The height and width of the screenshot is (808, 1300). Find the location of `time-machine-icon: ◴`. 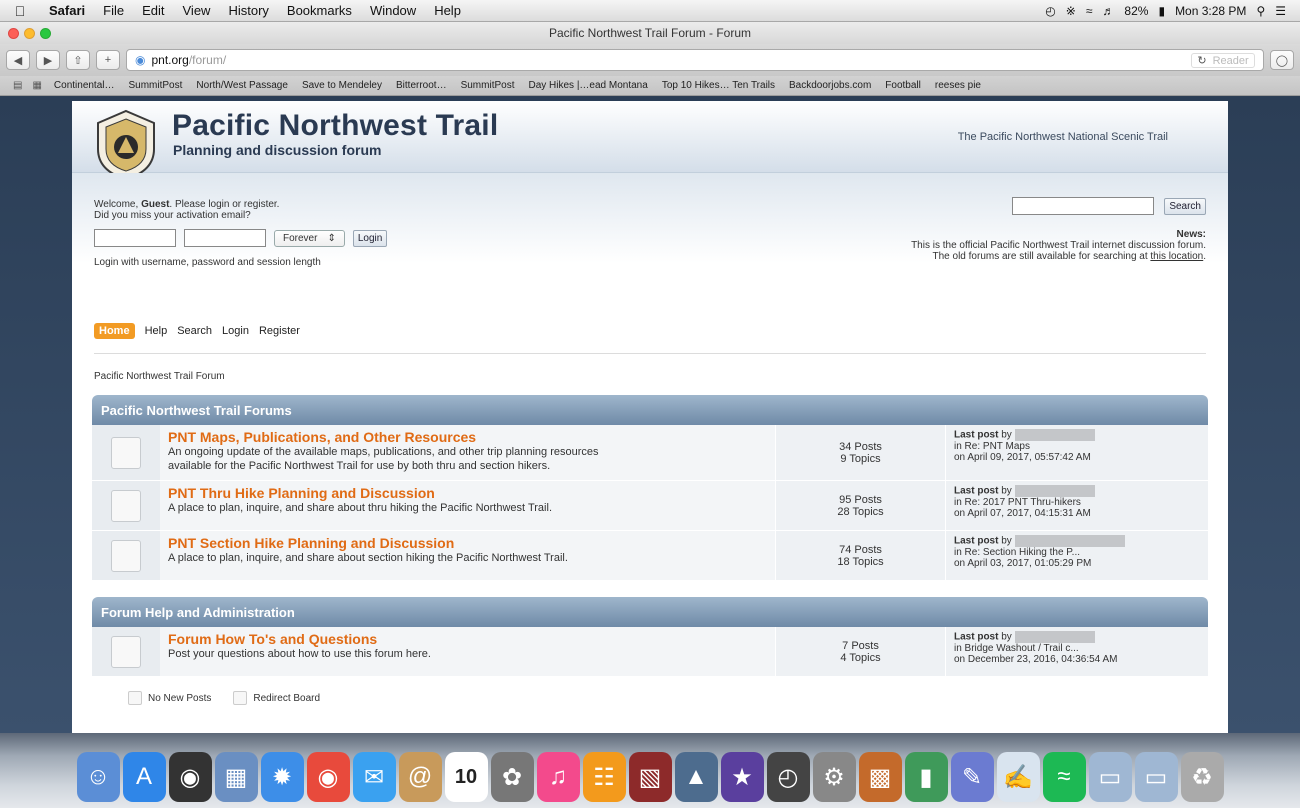

time-machine-icon: ◴ is located at coordinates (1050, 11).